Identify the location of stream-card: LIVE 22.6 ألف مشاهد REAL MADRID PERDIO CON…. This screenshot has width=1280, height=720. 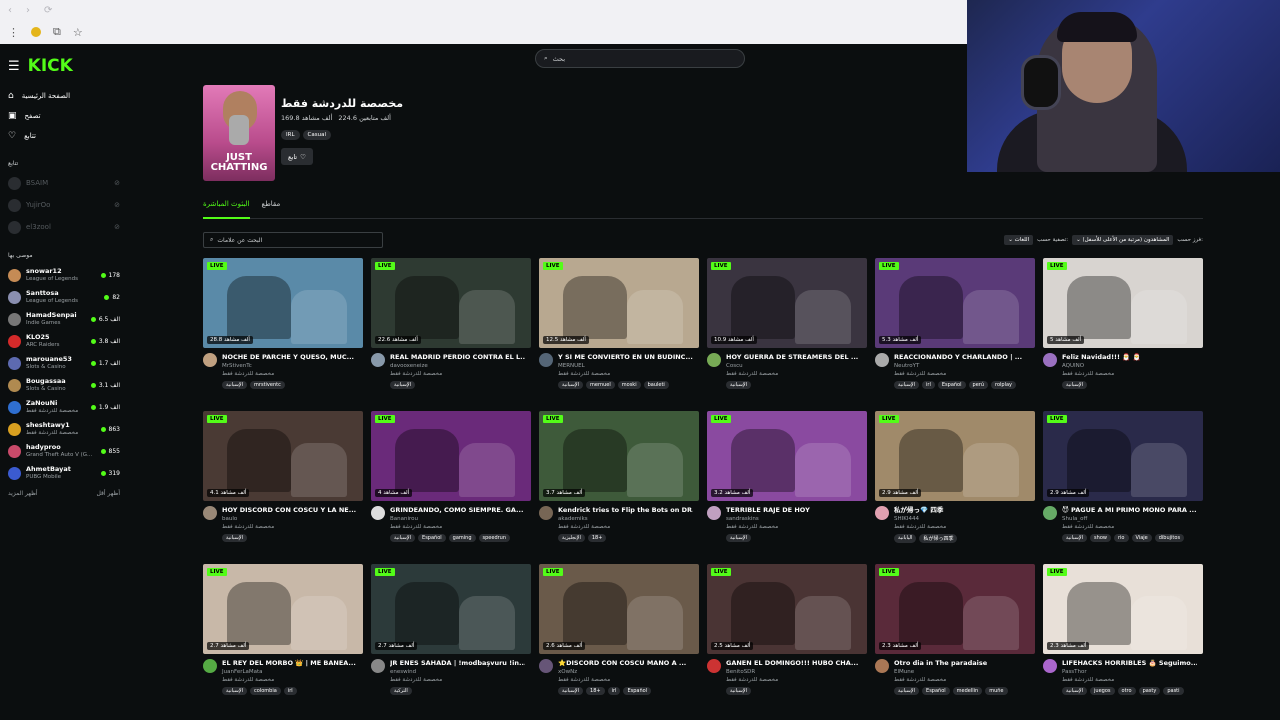
(451, 334).